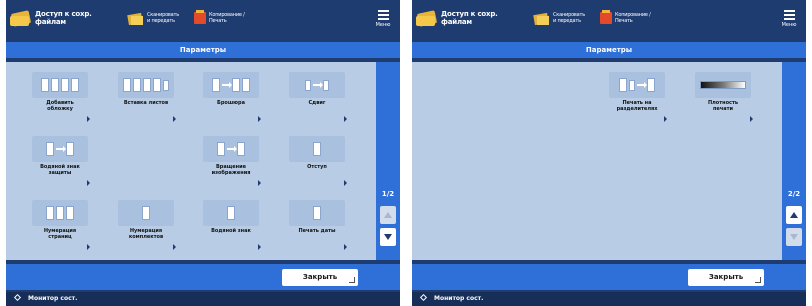 The width and height of the screenshot is (812, 306). What do you see at coordinates (794, 161) in the screenshot?
I see `scroll-column: 2/2` at bounding box center [794, 161].